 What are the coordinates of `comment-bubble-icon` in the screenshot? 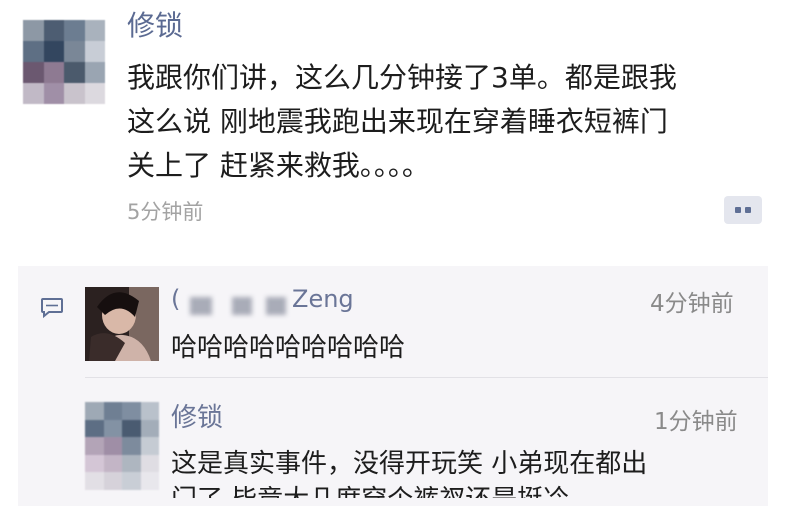 It's located at (52, 308).